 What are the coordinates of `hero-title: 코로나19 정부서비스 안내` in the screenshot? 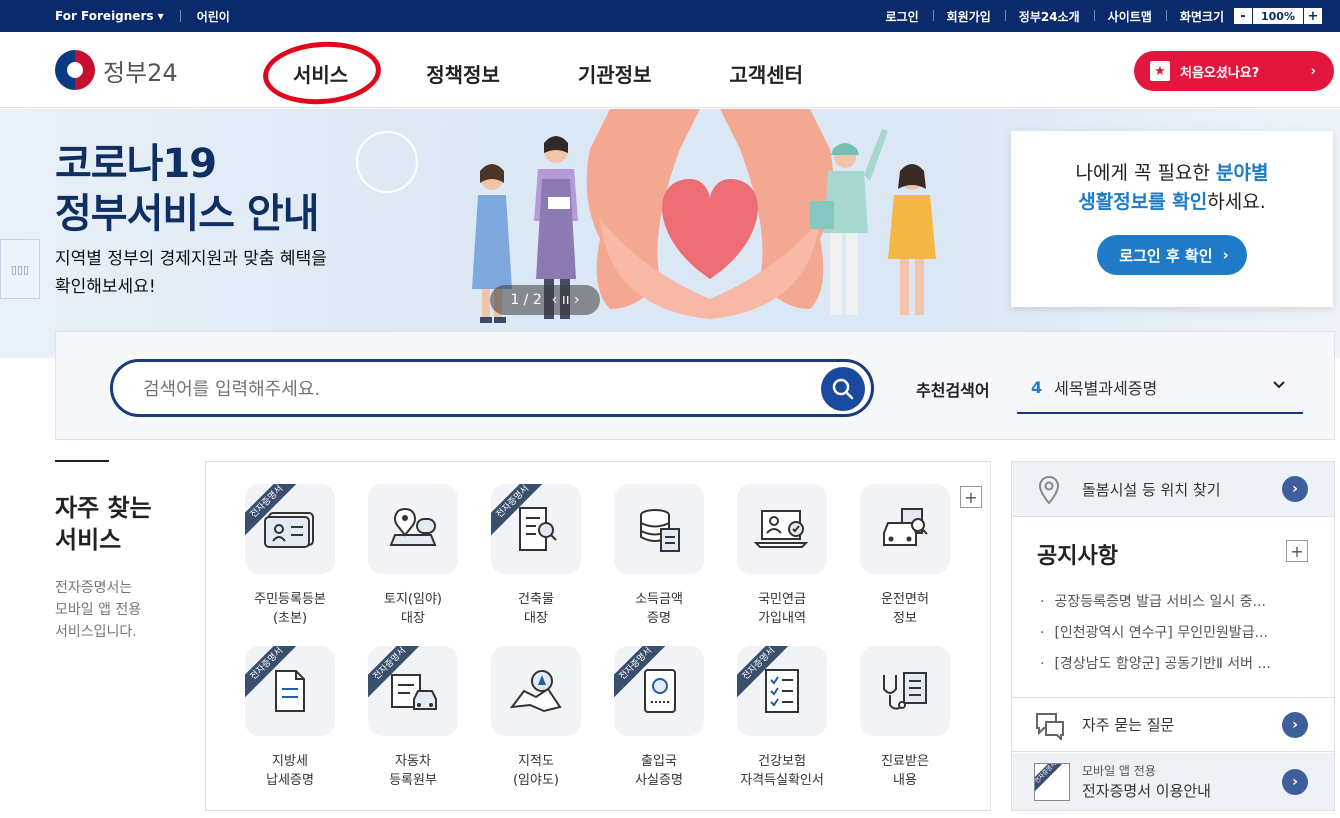 It's located at (187, 189).